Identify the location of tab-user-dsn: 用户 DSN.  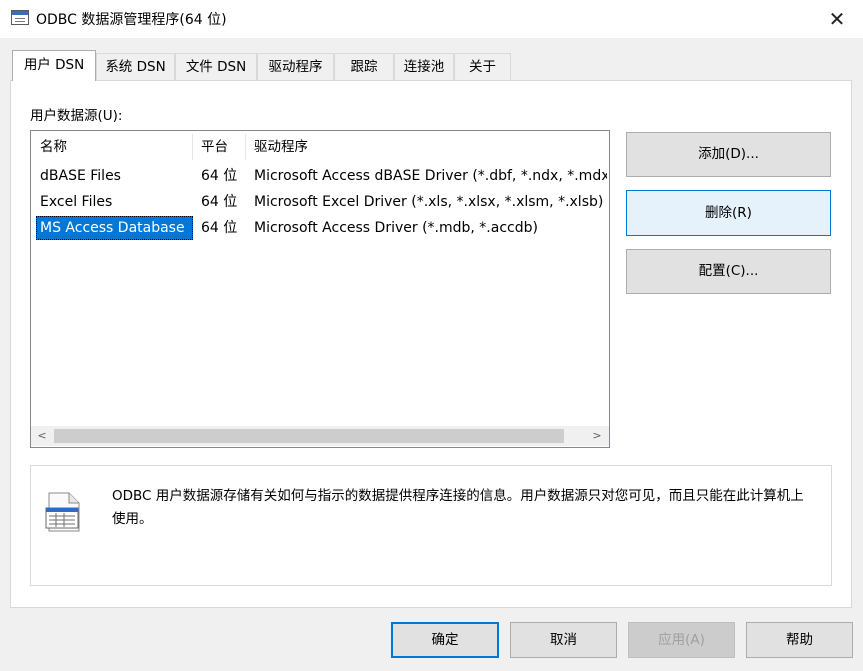
(54, 65).